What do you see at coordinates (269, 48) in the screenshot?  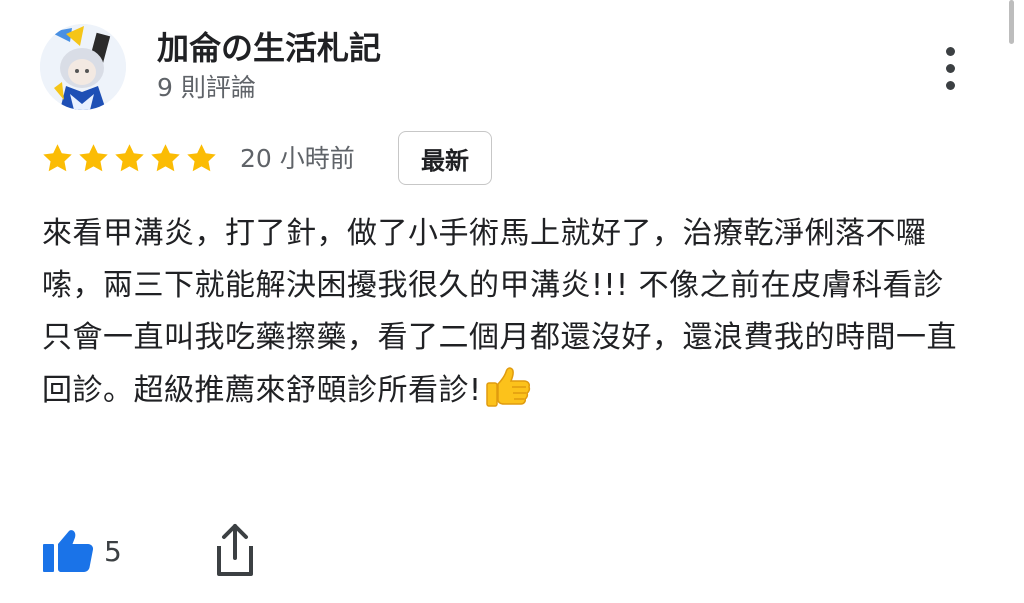 I see `reviewer-name: 加侖の生活札記` at bounding box center [269, 48].